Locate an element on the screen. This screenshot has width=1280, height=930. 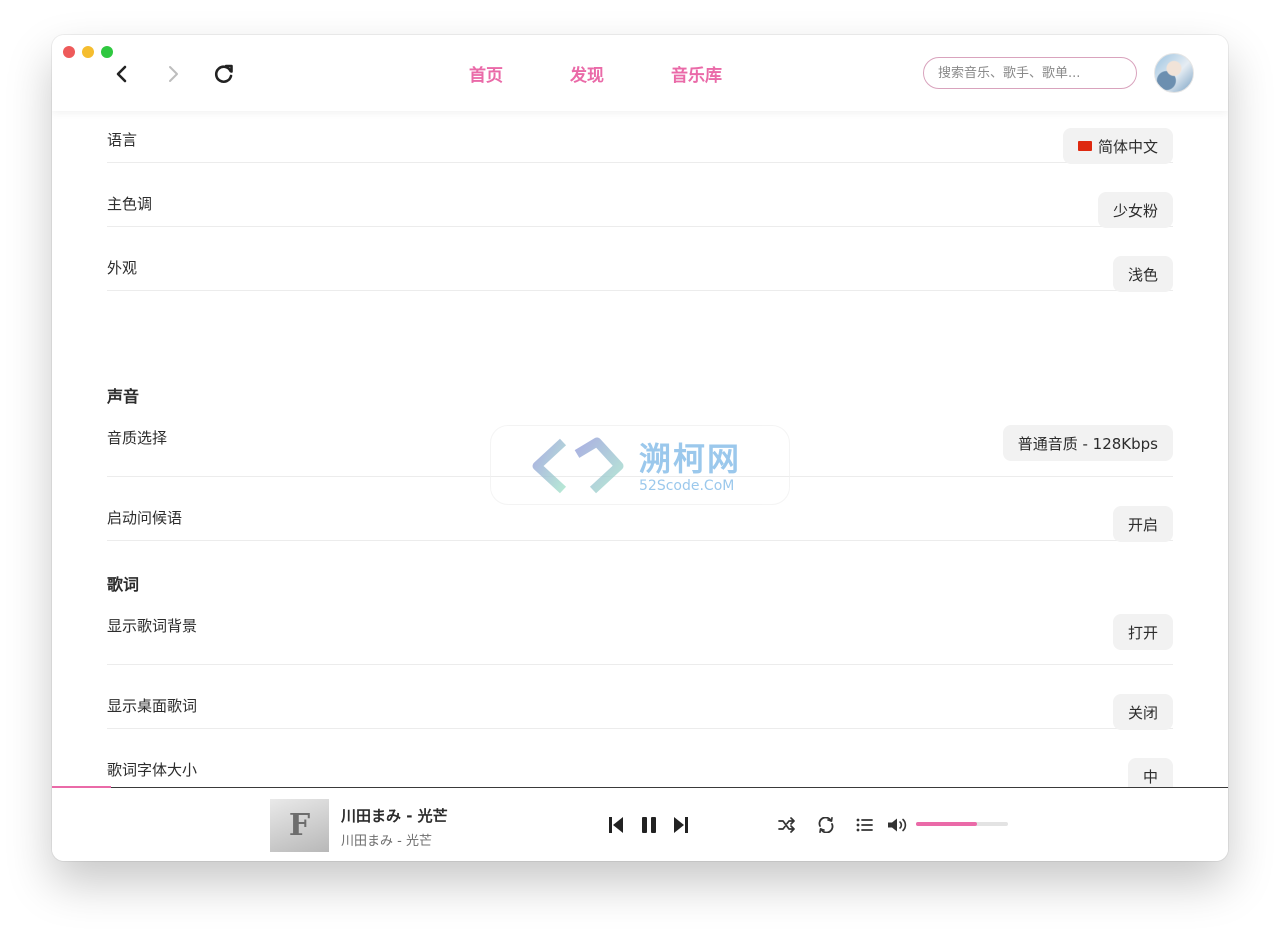
skip-next-icon is located at coordinates (681, 825).